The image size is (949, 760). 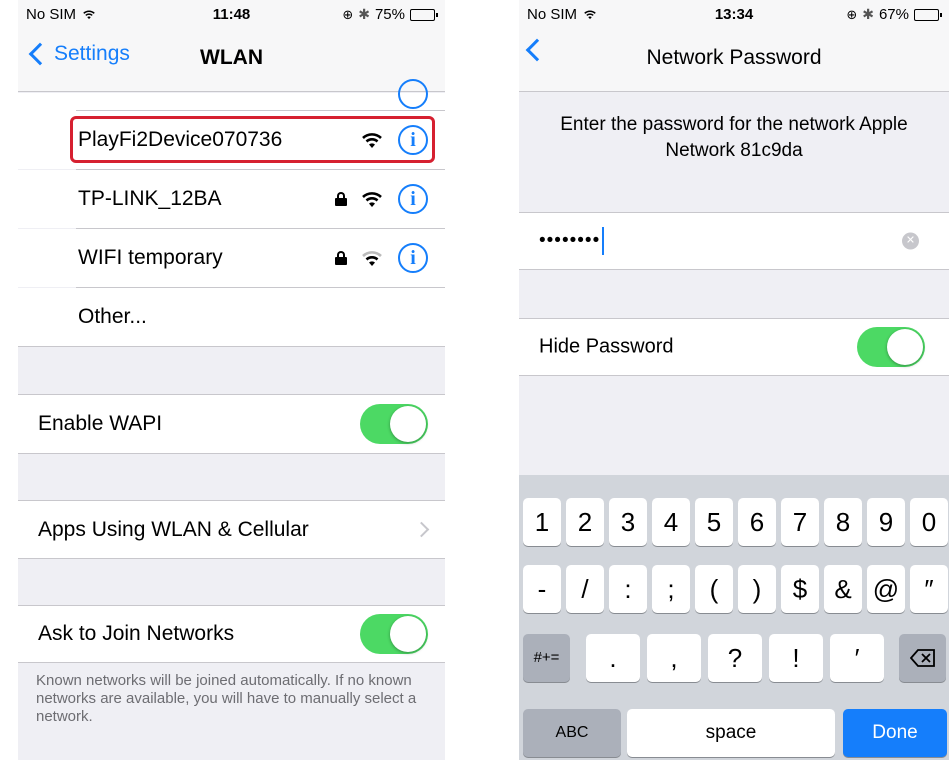 What do you see at coordinates (394, 424) in the screenshot?
I see `enable-wapi-toggle` at bounding box center [394, 424].